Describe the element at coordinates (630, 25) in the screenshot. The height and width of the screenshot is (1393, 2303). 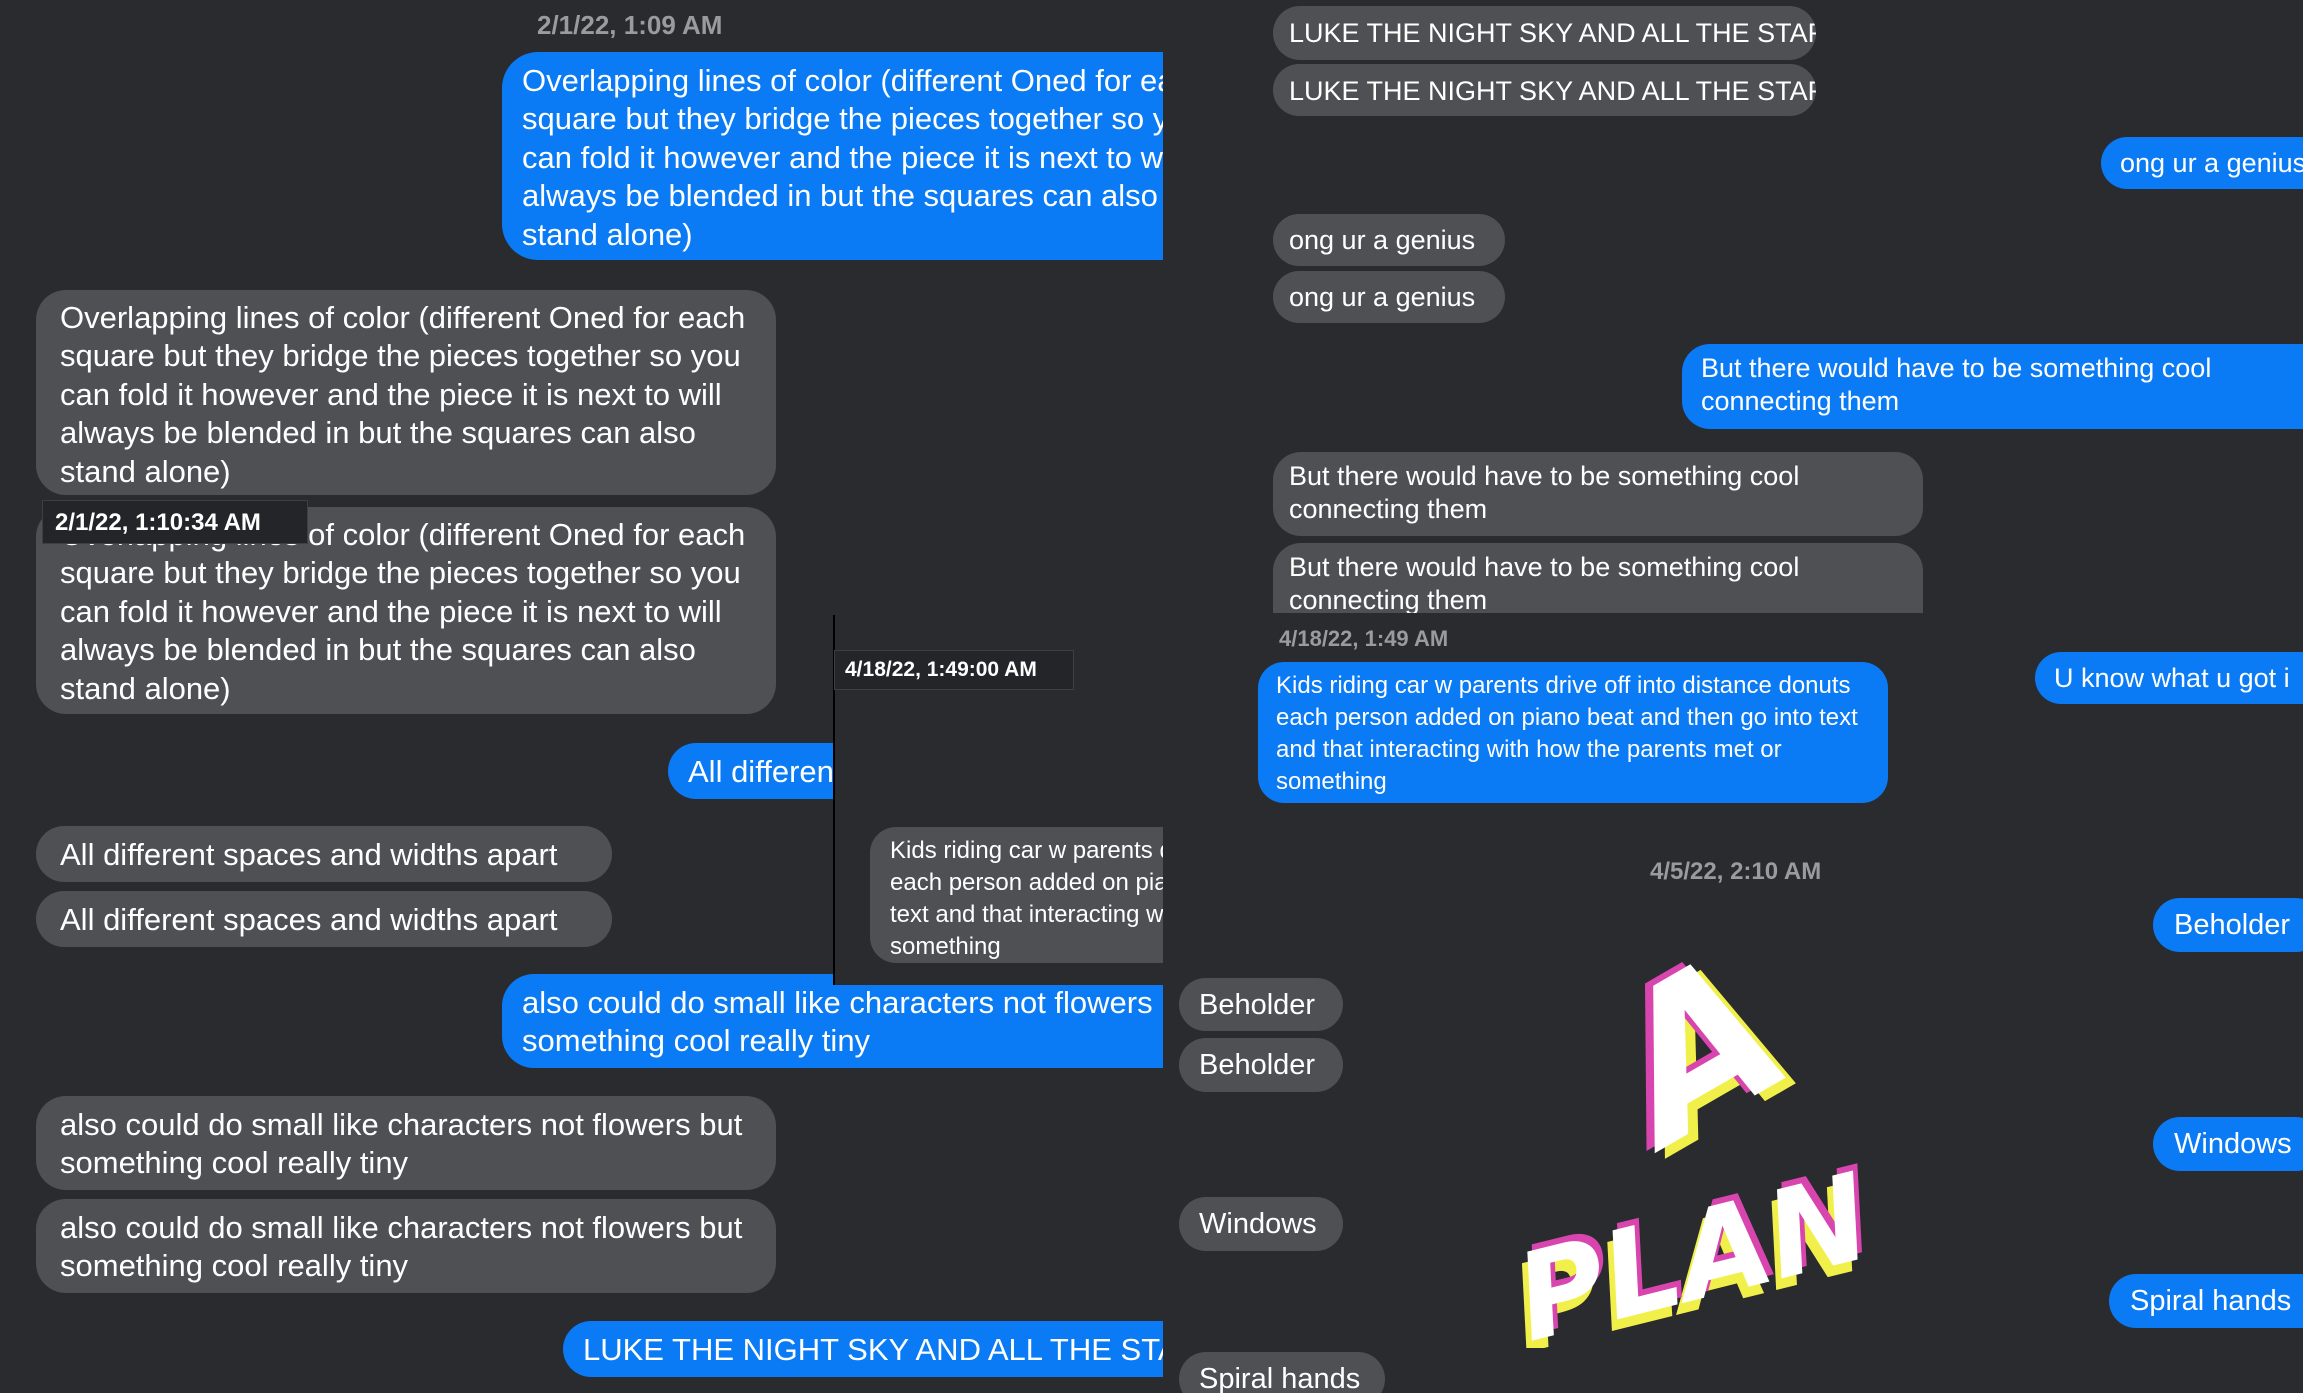
I see `timestamp-header: 2/1/22, 1:09 AM` at that location.